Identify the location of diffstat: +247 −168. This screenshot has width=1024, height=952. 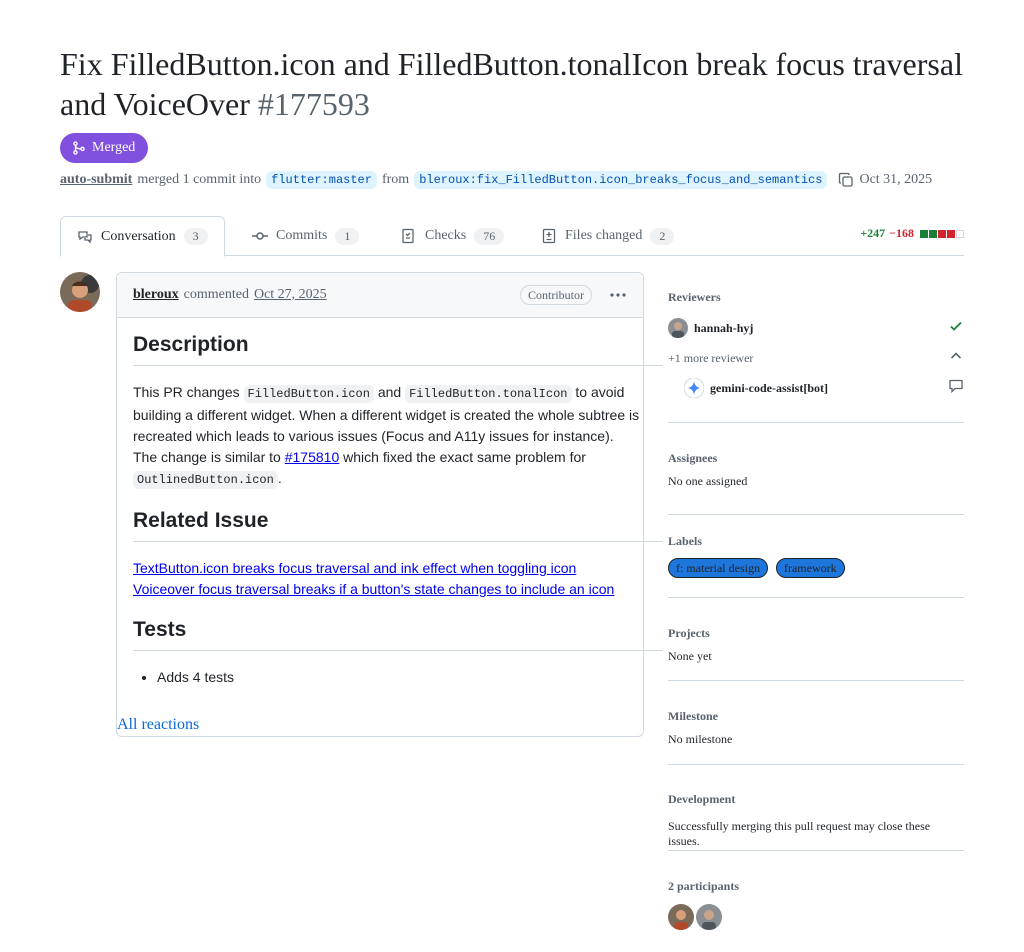
(912, 233).